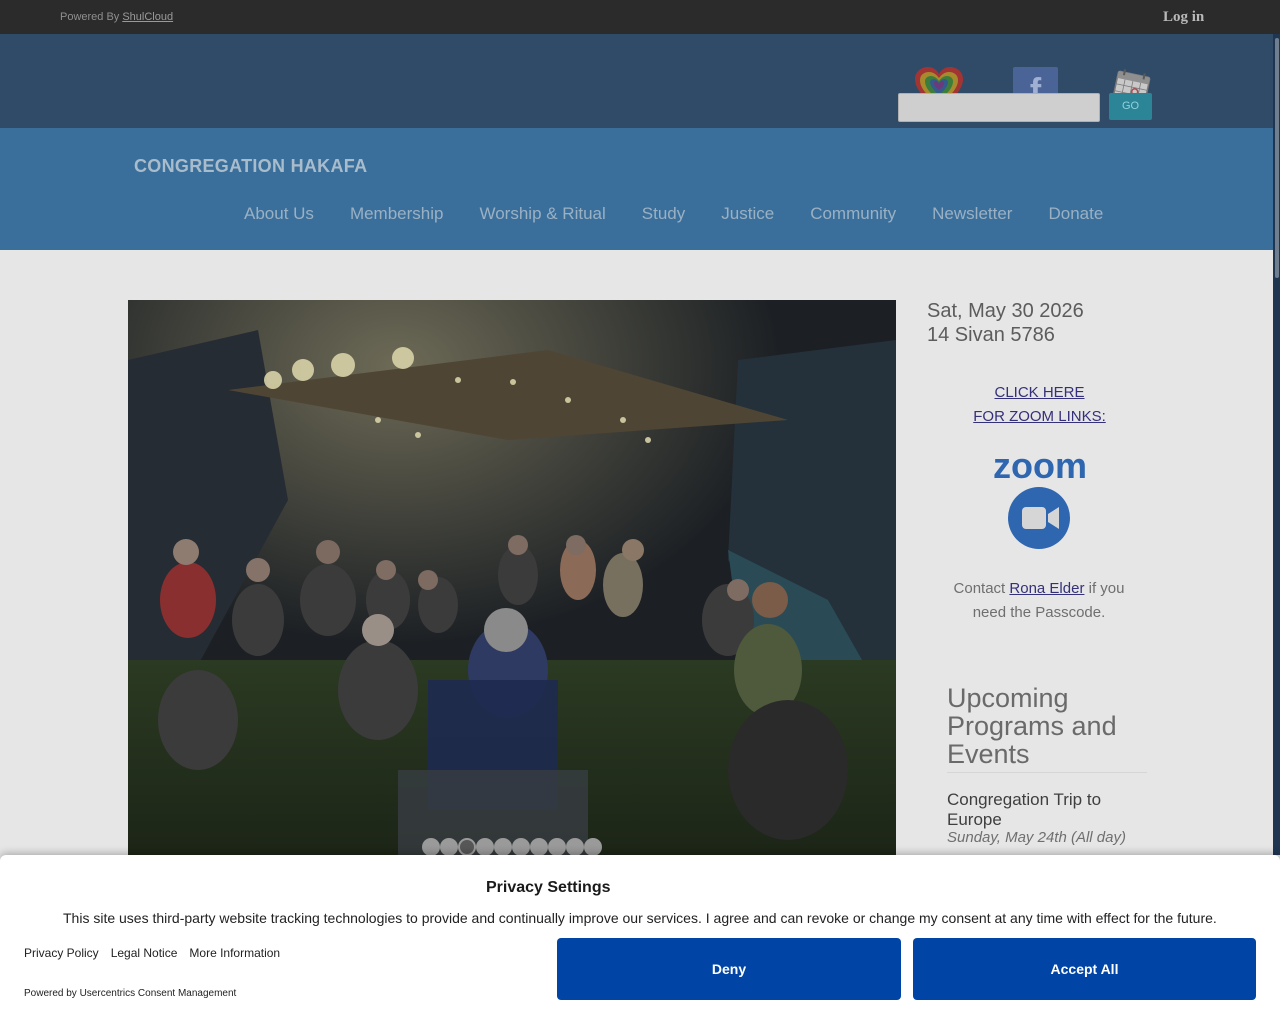 Image resolution: width=1280 pixels, height=1024 pixels. Describe the element at coordinates (972, 216) in the screenshot. I see `nav-newsletter: Newsletter` at that location.